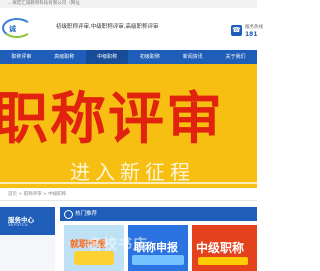 This screenshot has width=320, height=271. Describe the element at coordinates (27, 253) in the screenshot. I see `service-list` at that location.